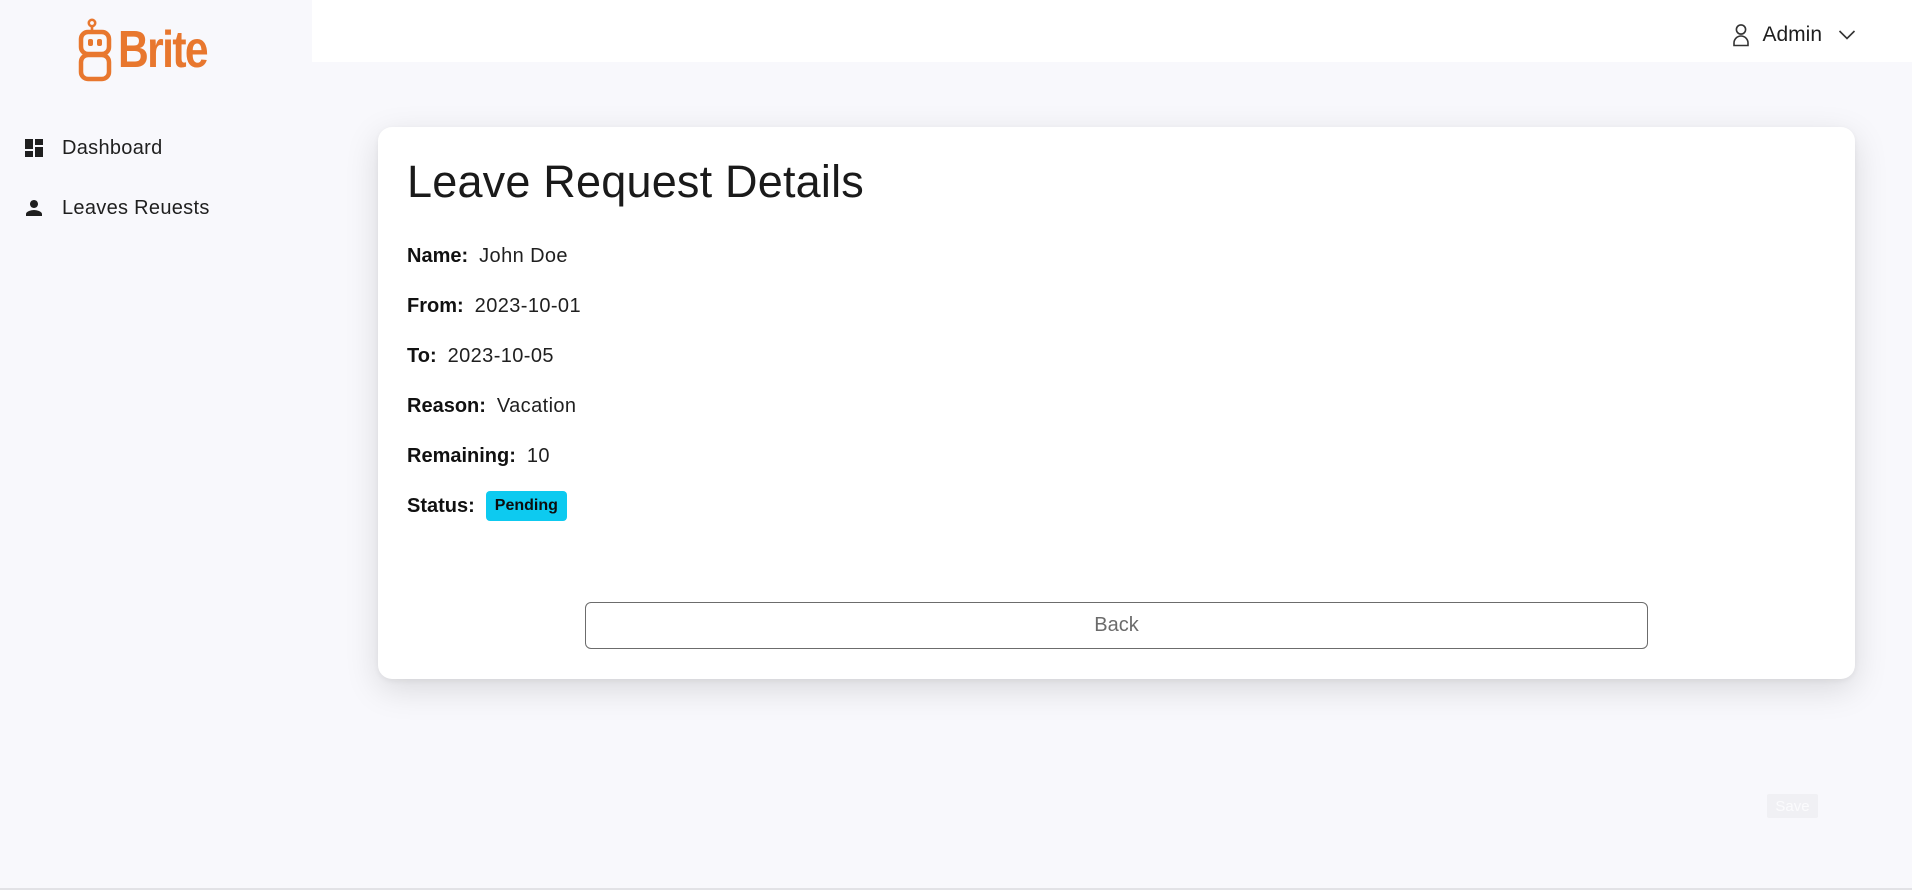  I want to click on remaining-row: Remaining: 10, so click(478, 456).